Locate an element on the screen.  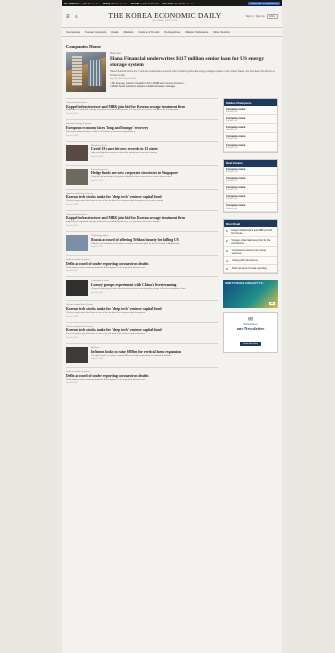
nav-culture-trends: Culture & Trends is located at coordinates (148, 32).